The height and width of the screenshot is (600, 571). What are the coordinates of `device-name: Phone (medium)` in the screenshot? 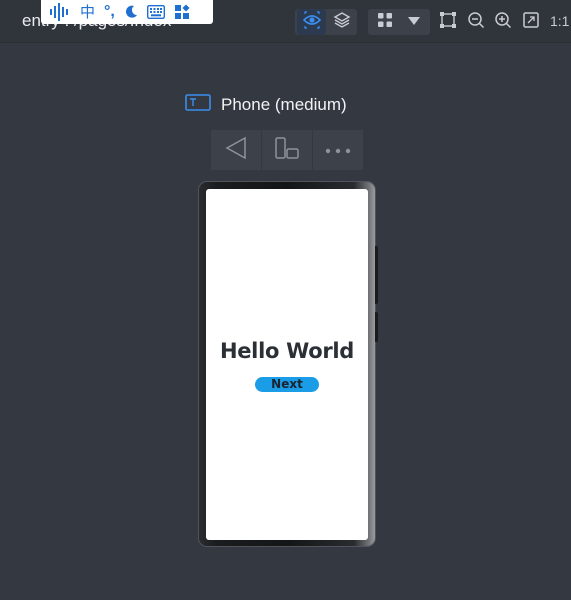 It's located at (284, 104).